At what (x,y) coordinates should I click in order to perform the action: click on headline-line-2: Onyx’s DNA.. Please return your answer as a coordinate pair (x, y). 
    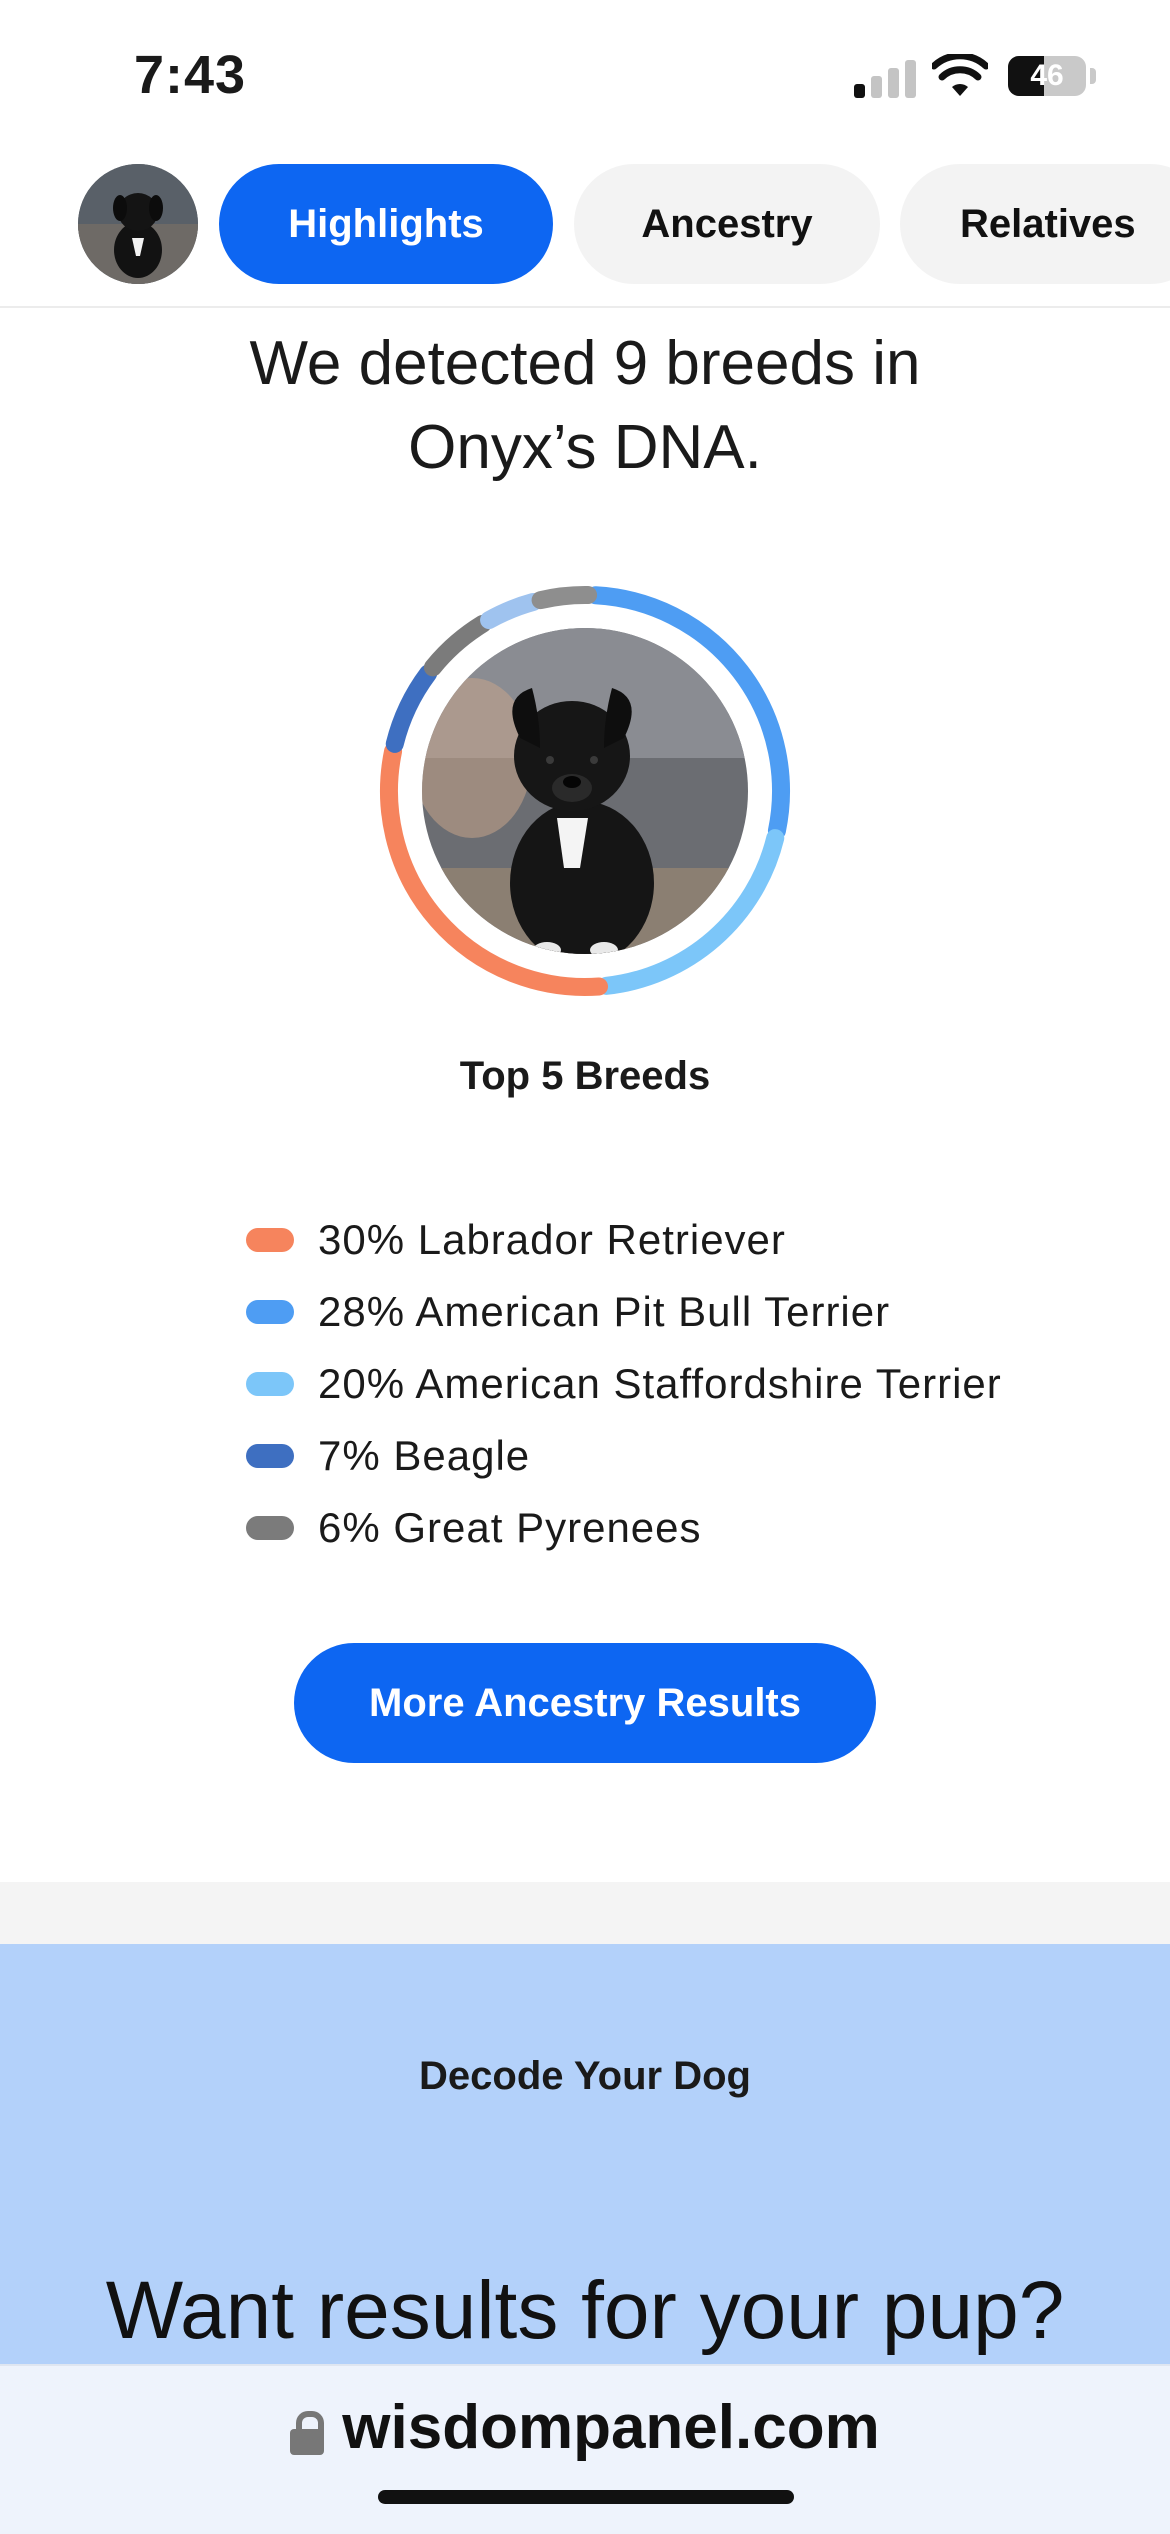
    Looking at the image, I should click on (585, 447).